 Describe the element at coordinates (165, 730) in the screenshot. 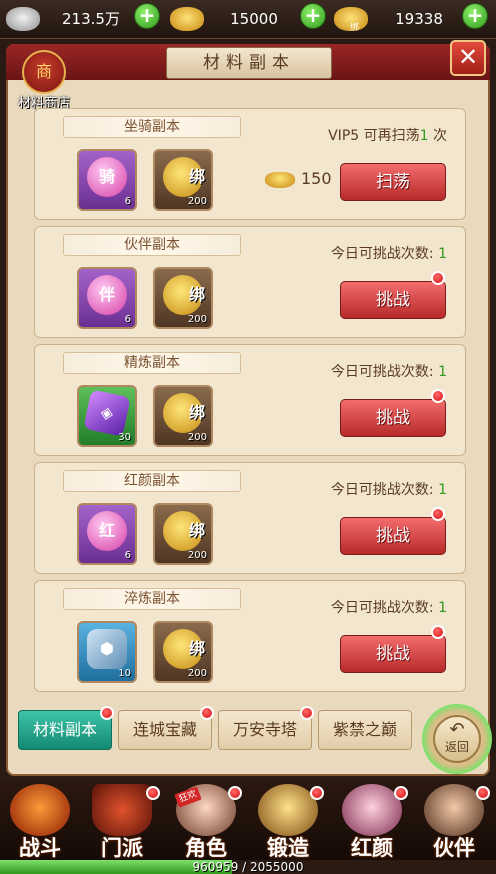

I see `tab-liancheng-treasure: 连城宝藏` at that location.